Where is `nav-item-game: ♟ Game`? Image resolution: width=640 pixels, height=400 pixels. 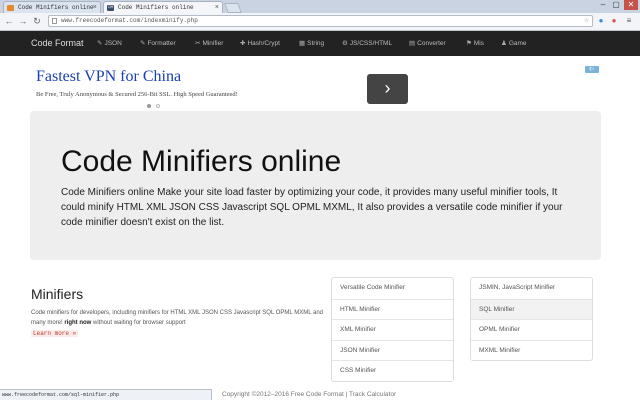
nav-item-game: ♟ Game is located at coordinates (514, 43).